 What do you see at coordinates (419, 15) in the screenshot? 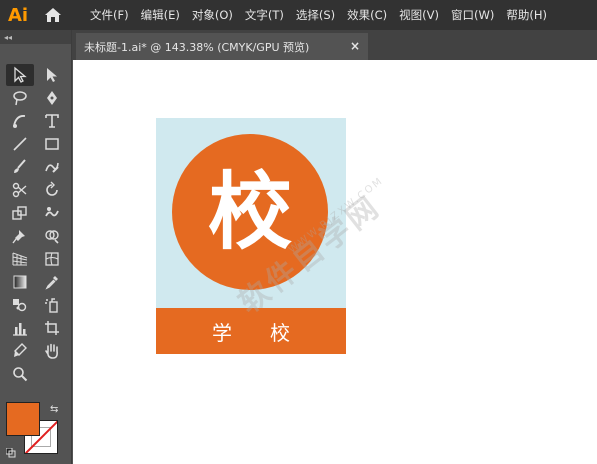
I see `menu-view: 视图(V)` at bounding box center [419, 15].